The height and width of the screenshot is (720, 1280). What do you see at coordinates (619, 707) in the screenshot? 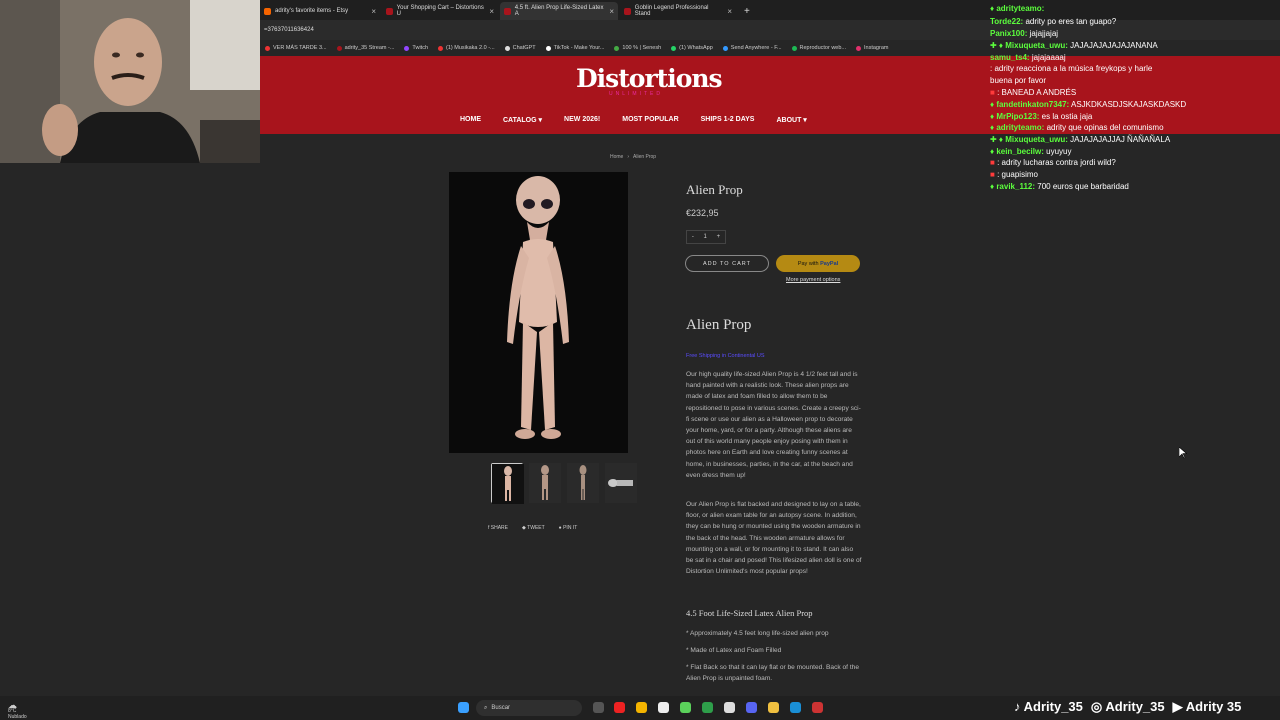
I see `opera-icon` at bounding box center [619, 707].